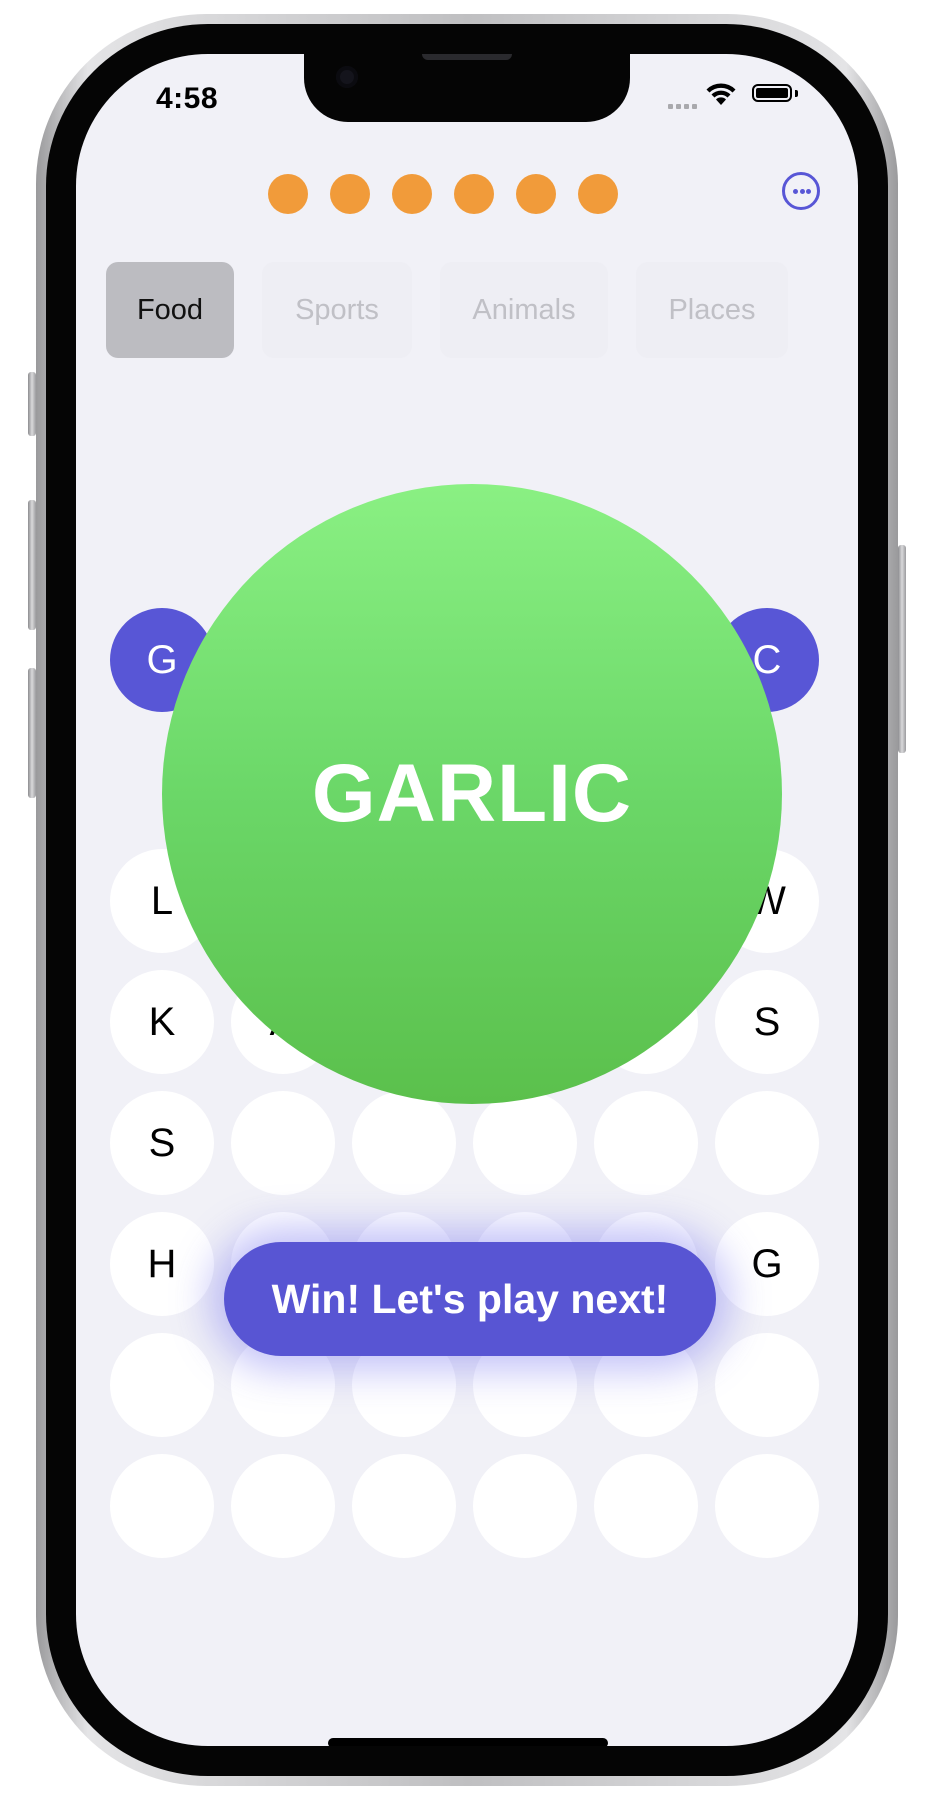  What do you see at coordinates (684, 84) in the screenshot?
I see `cellular-signal-icon` at bounding box center [684, 84].